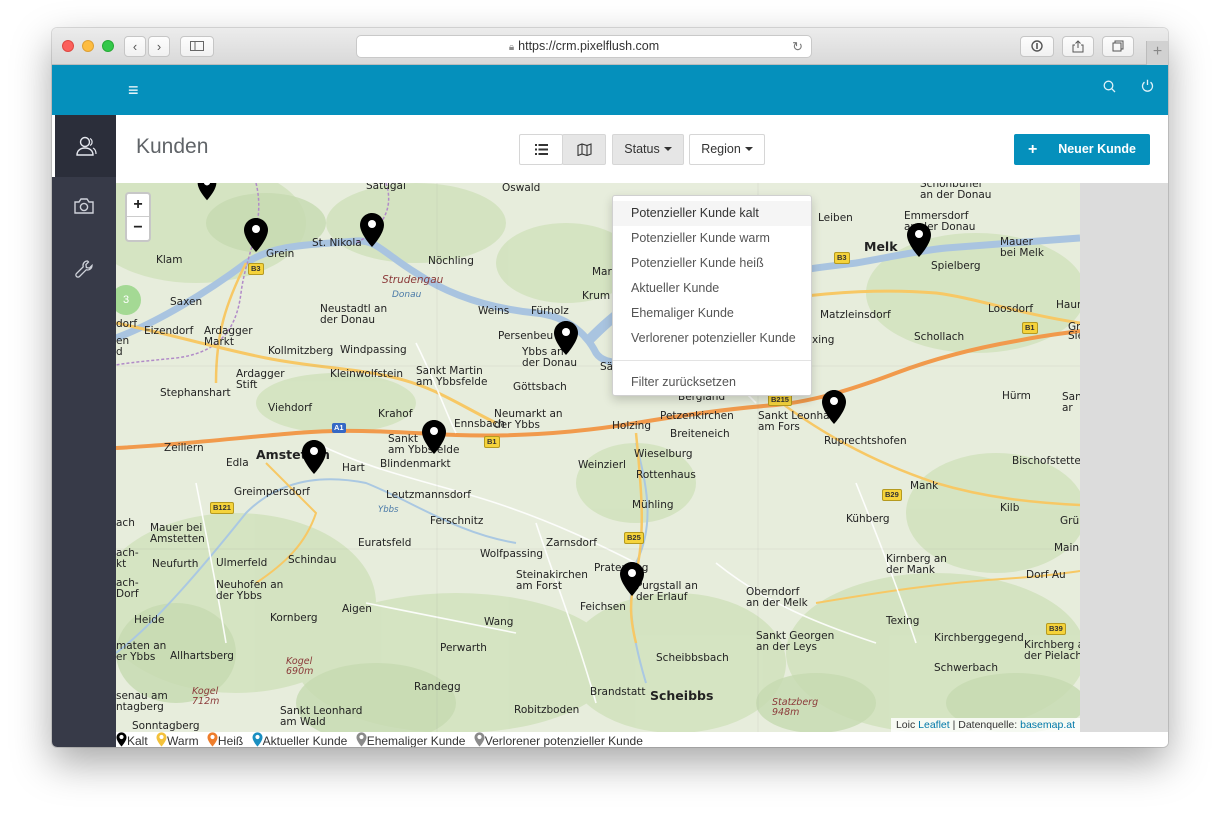 Image resolution: width=1220 pixels, height=821 pixels. I want to click on reader-button, so click(1037, 46).